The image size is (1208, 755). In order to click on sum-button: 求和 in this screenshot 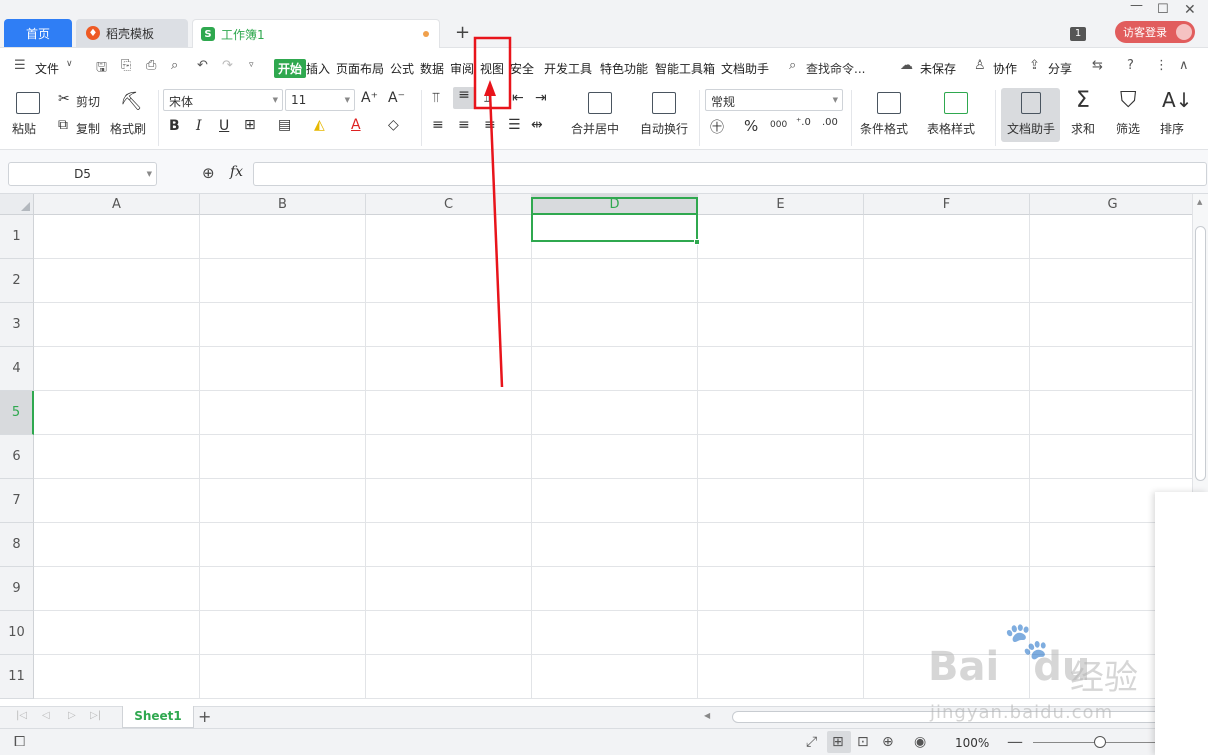, I will do `click(1083, 128)`.